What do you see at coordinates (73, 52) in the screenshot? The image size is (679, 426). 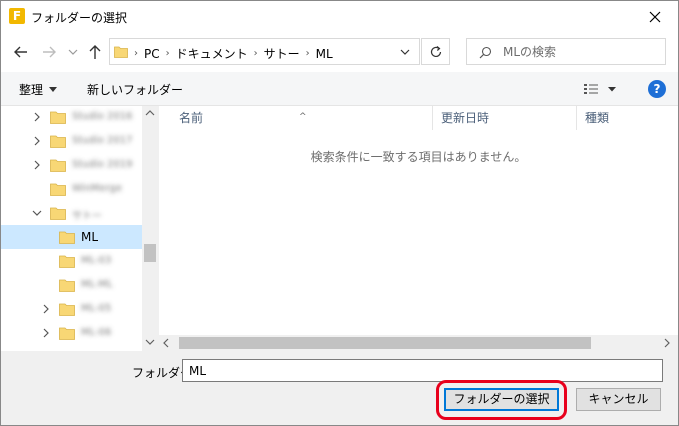 I see `recent-locations-chevron-icon` at bounding box center [73, 52].